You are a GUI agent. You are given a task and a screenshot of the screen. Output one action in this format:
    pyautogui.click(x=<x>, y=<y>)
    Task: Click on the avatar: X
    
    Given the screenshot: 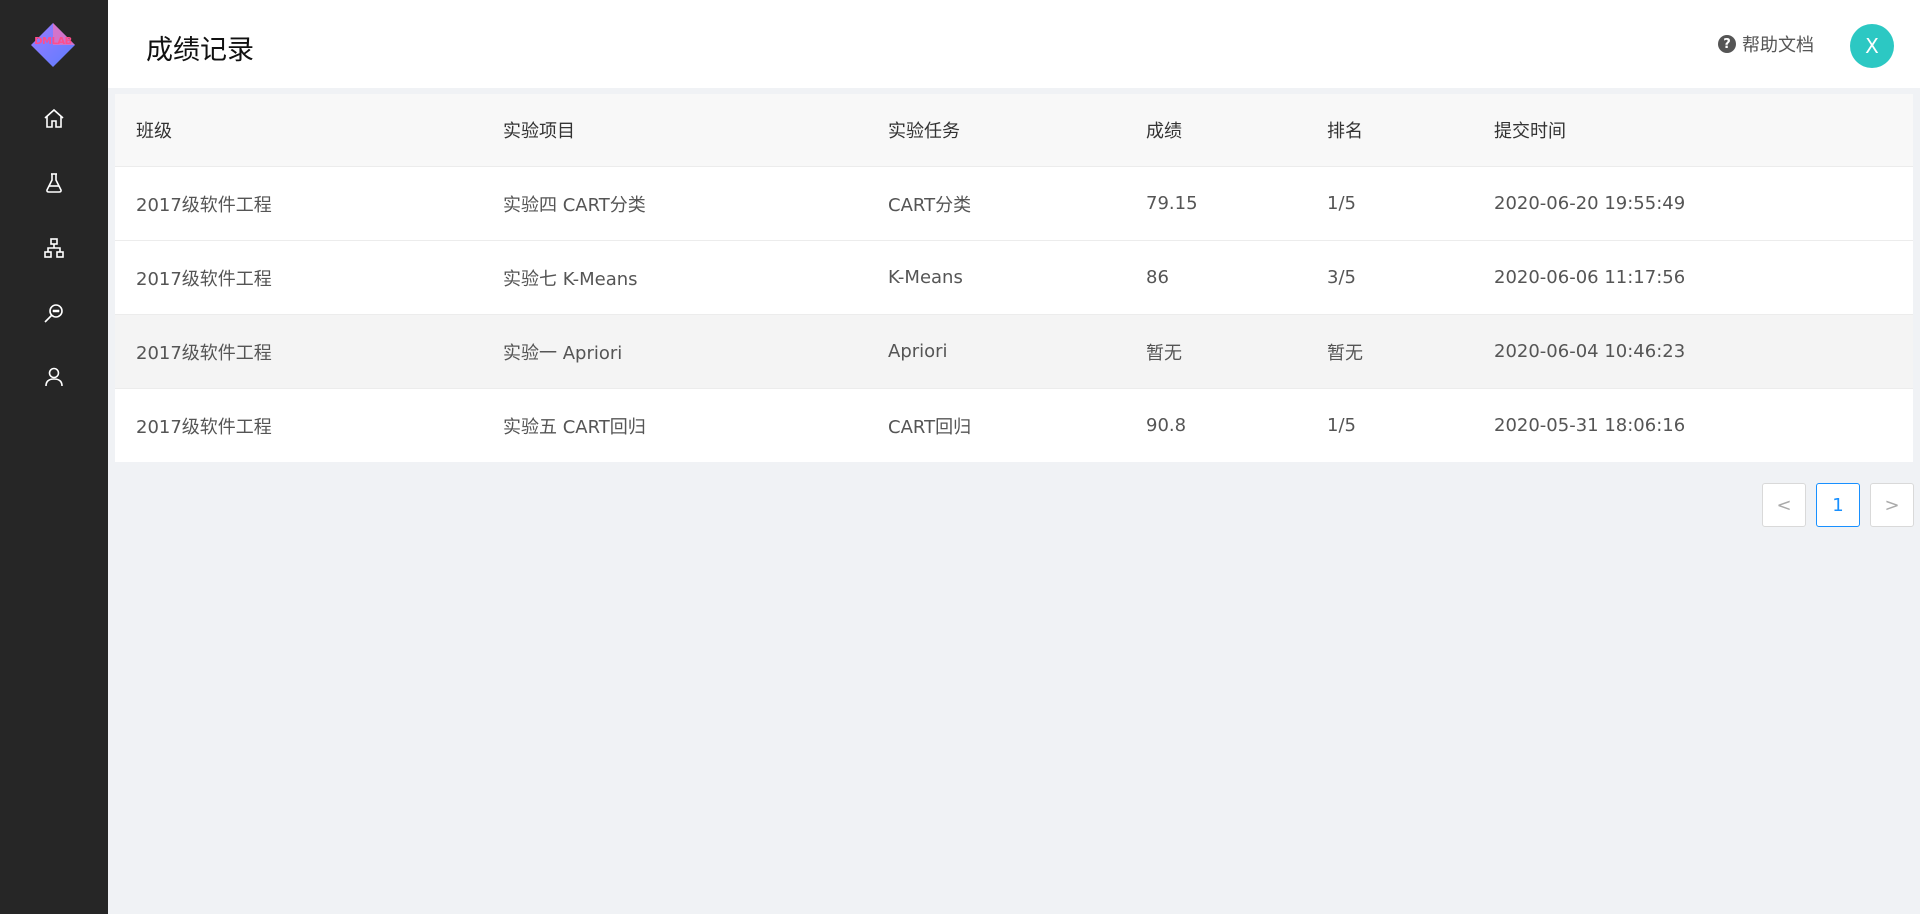 What is the action you would take?
    pyautogui.click(x=1872, y=46)
    